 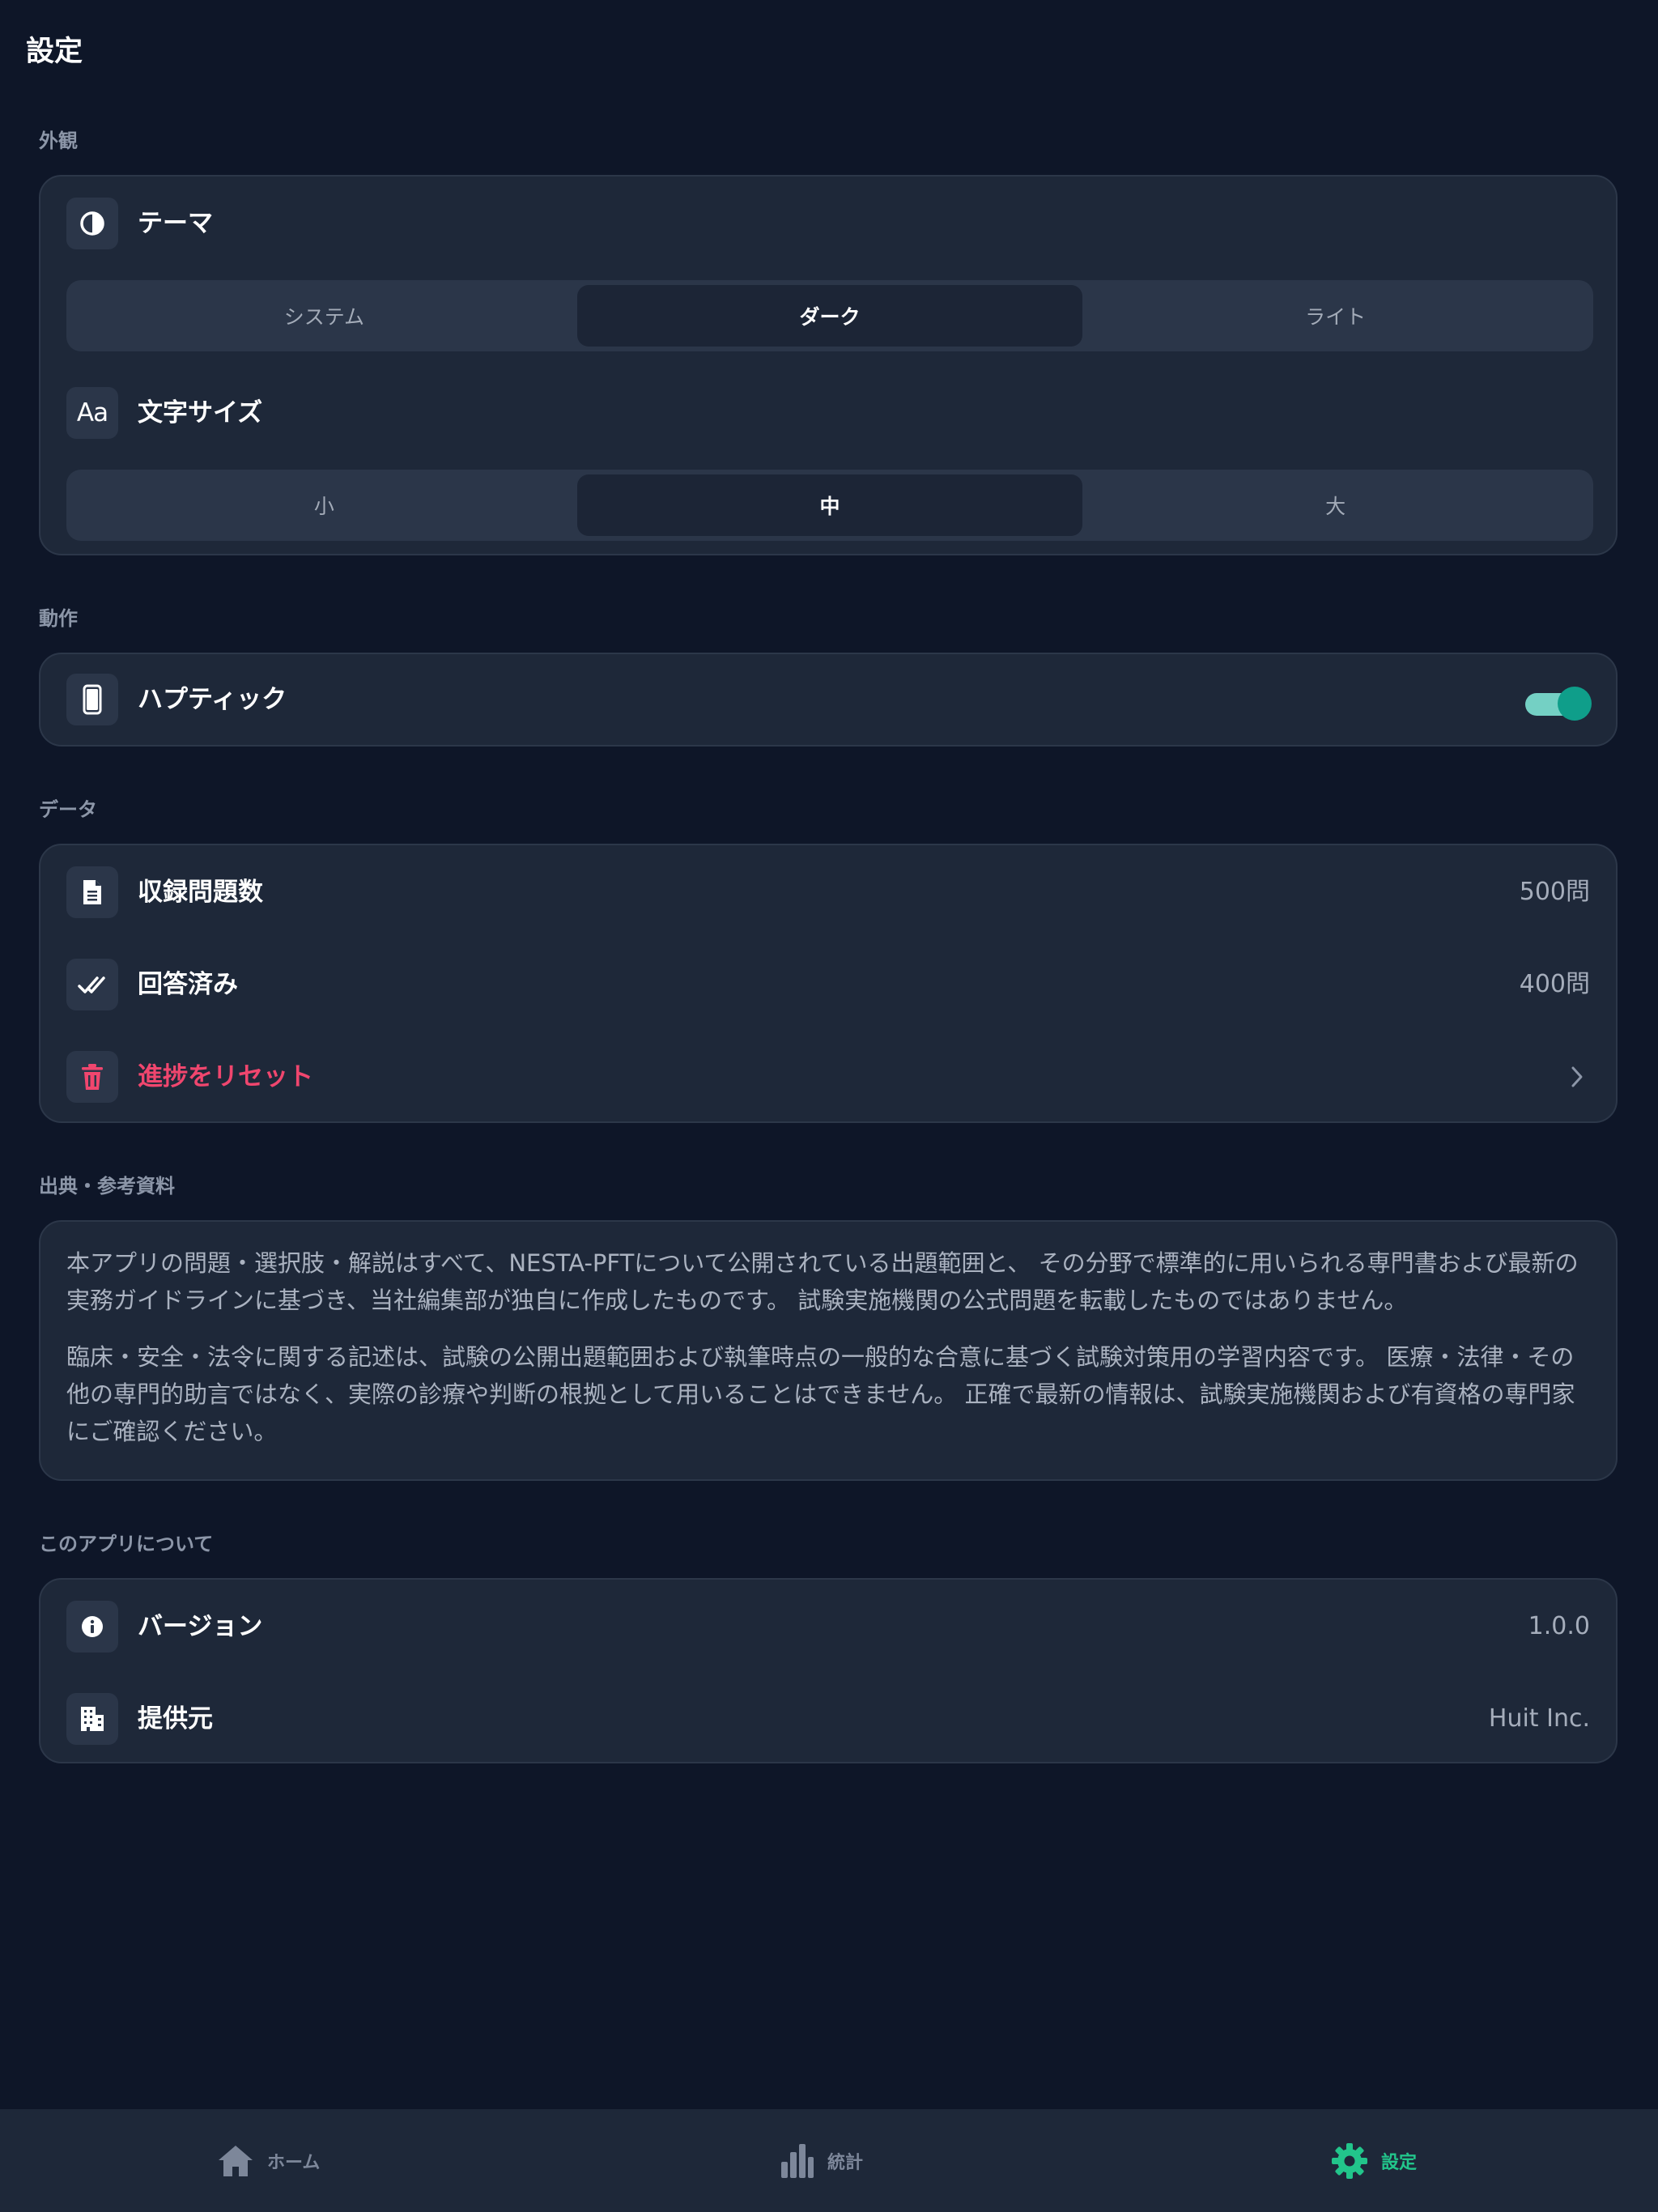 I want to click on chevron-right-icon, so click(x=1577, y=1079).